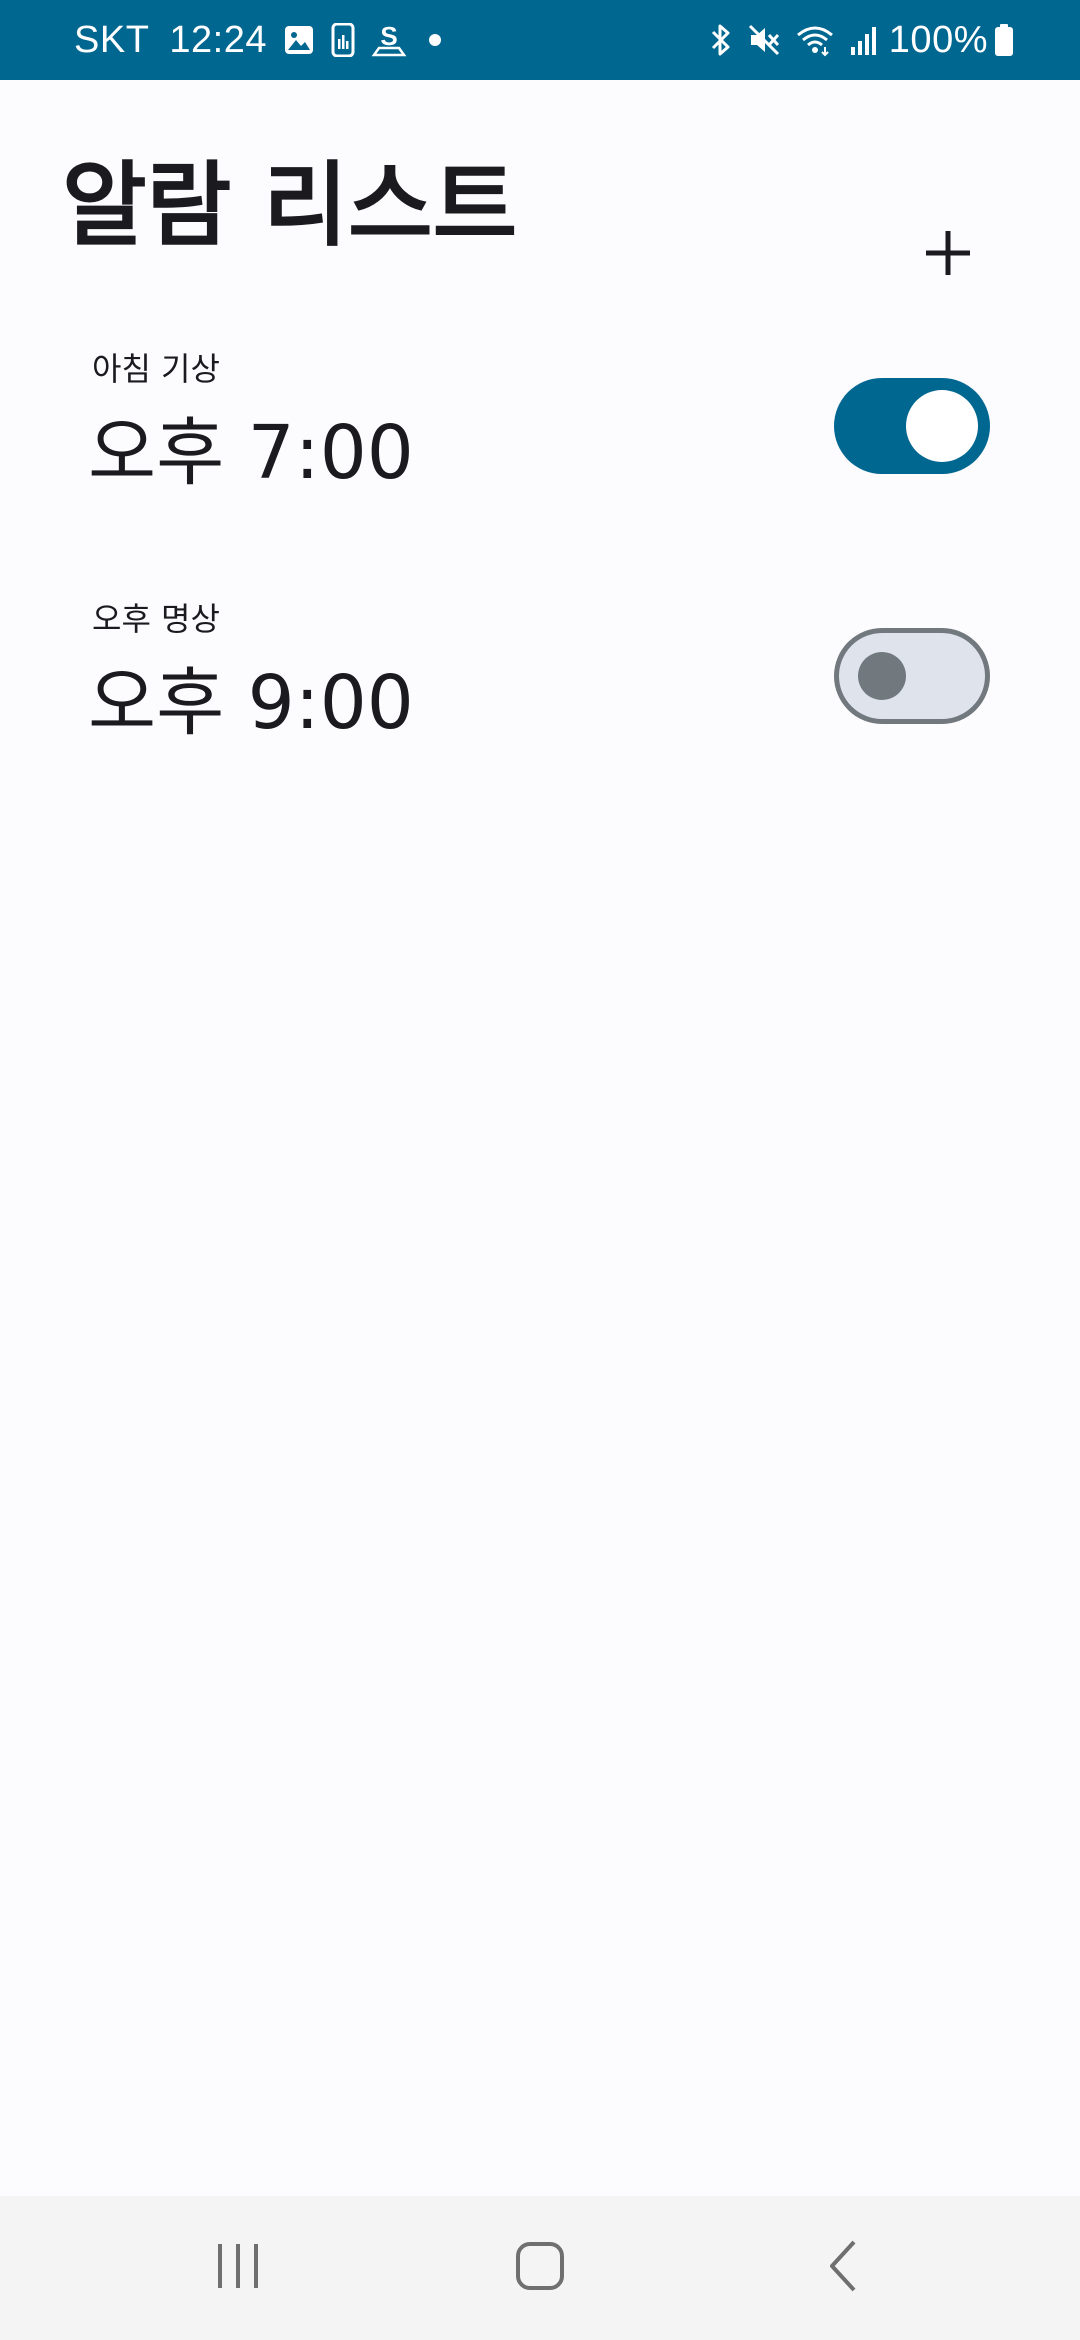  Describe the element at coordinates (540, 40) in the screenshot. I see `status-bar: SKT 12:24 S 100%` at that location.